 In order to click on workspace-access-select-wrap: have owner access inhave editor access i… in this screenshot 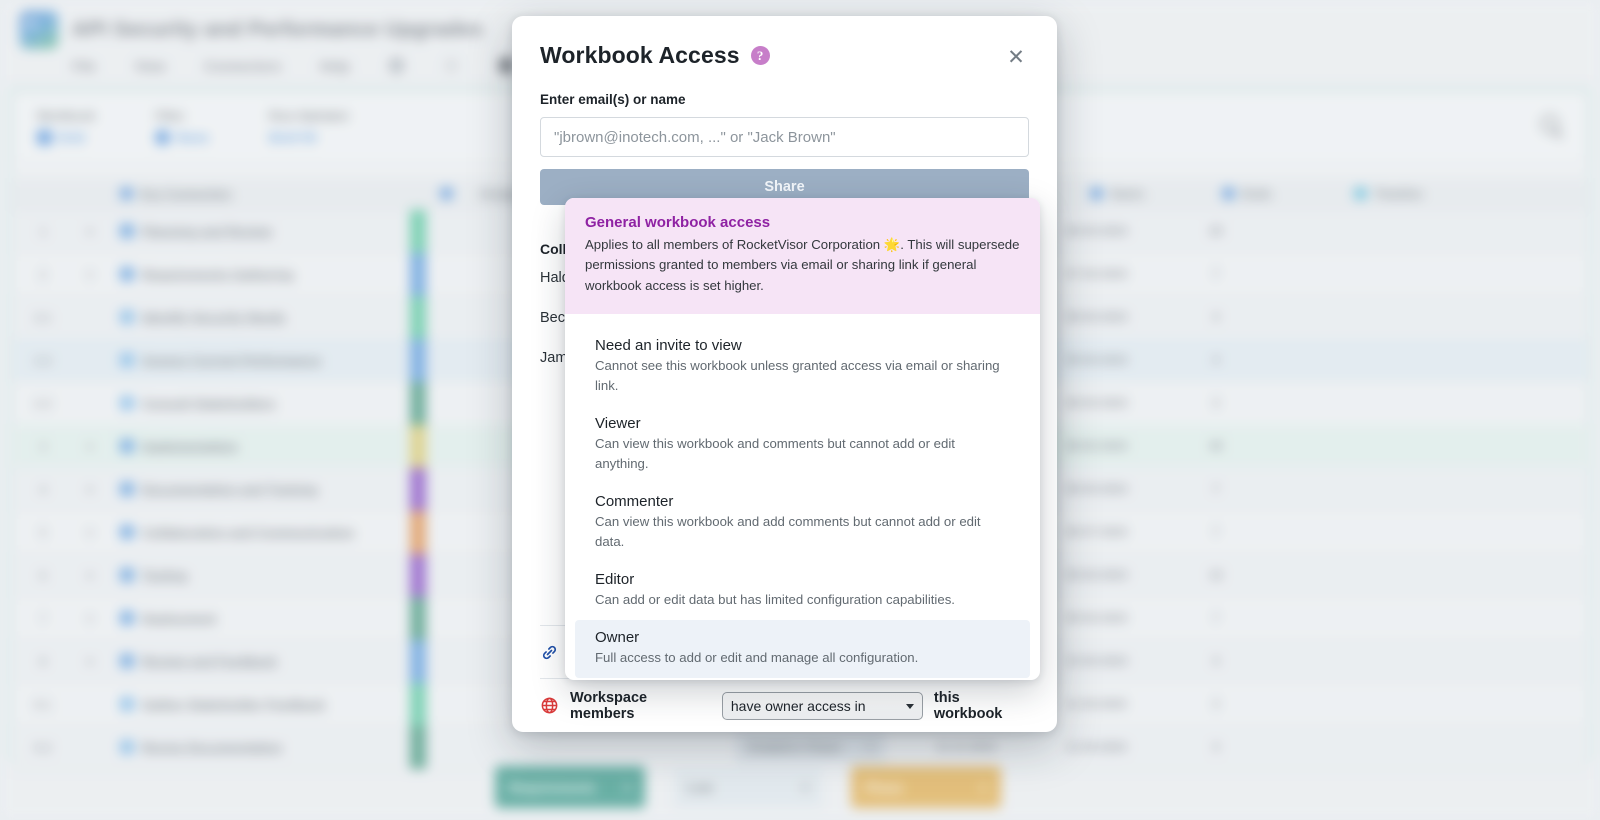, I will do `click(822, 705)`.